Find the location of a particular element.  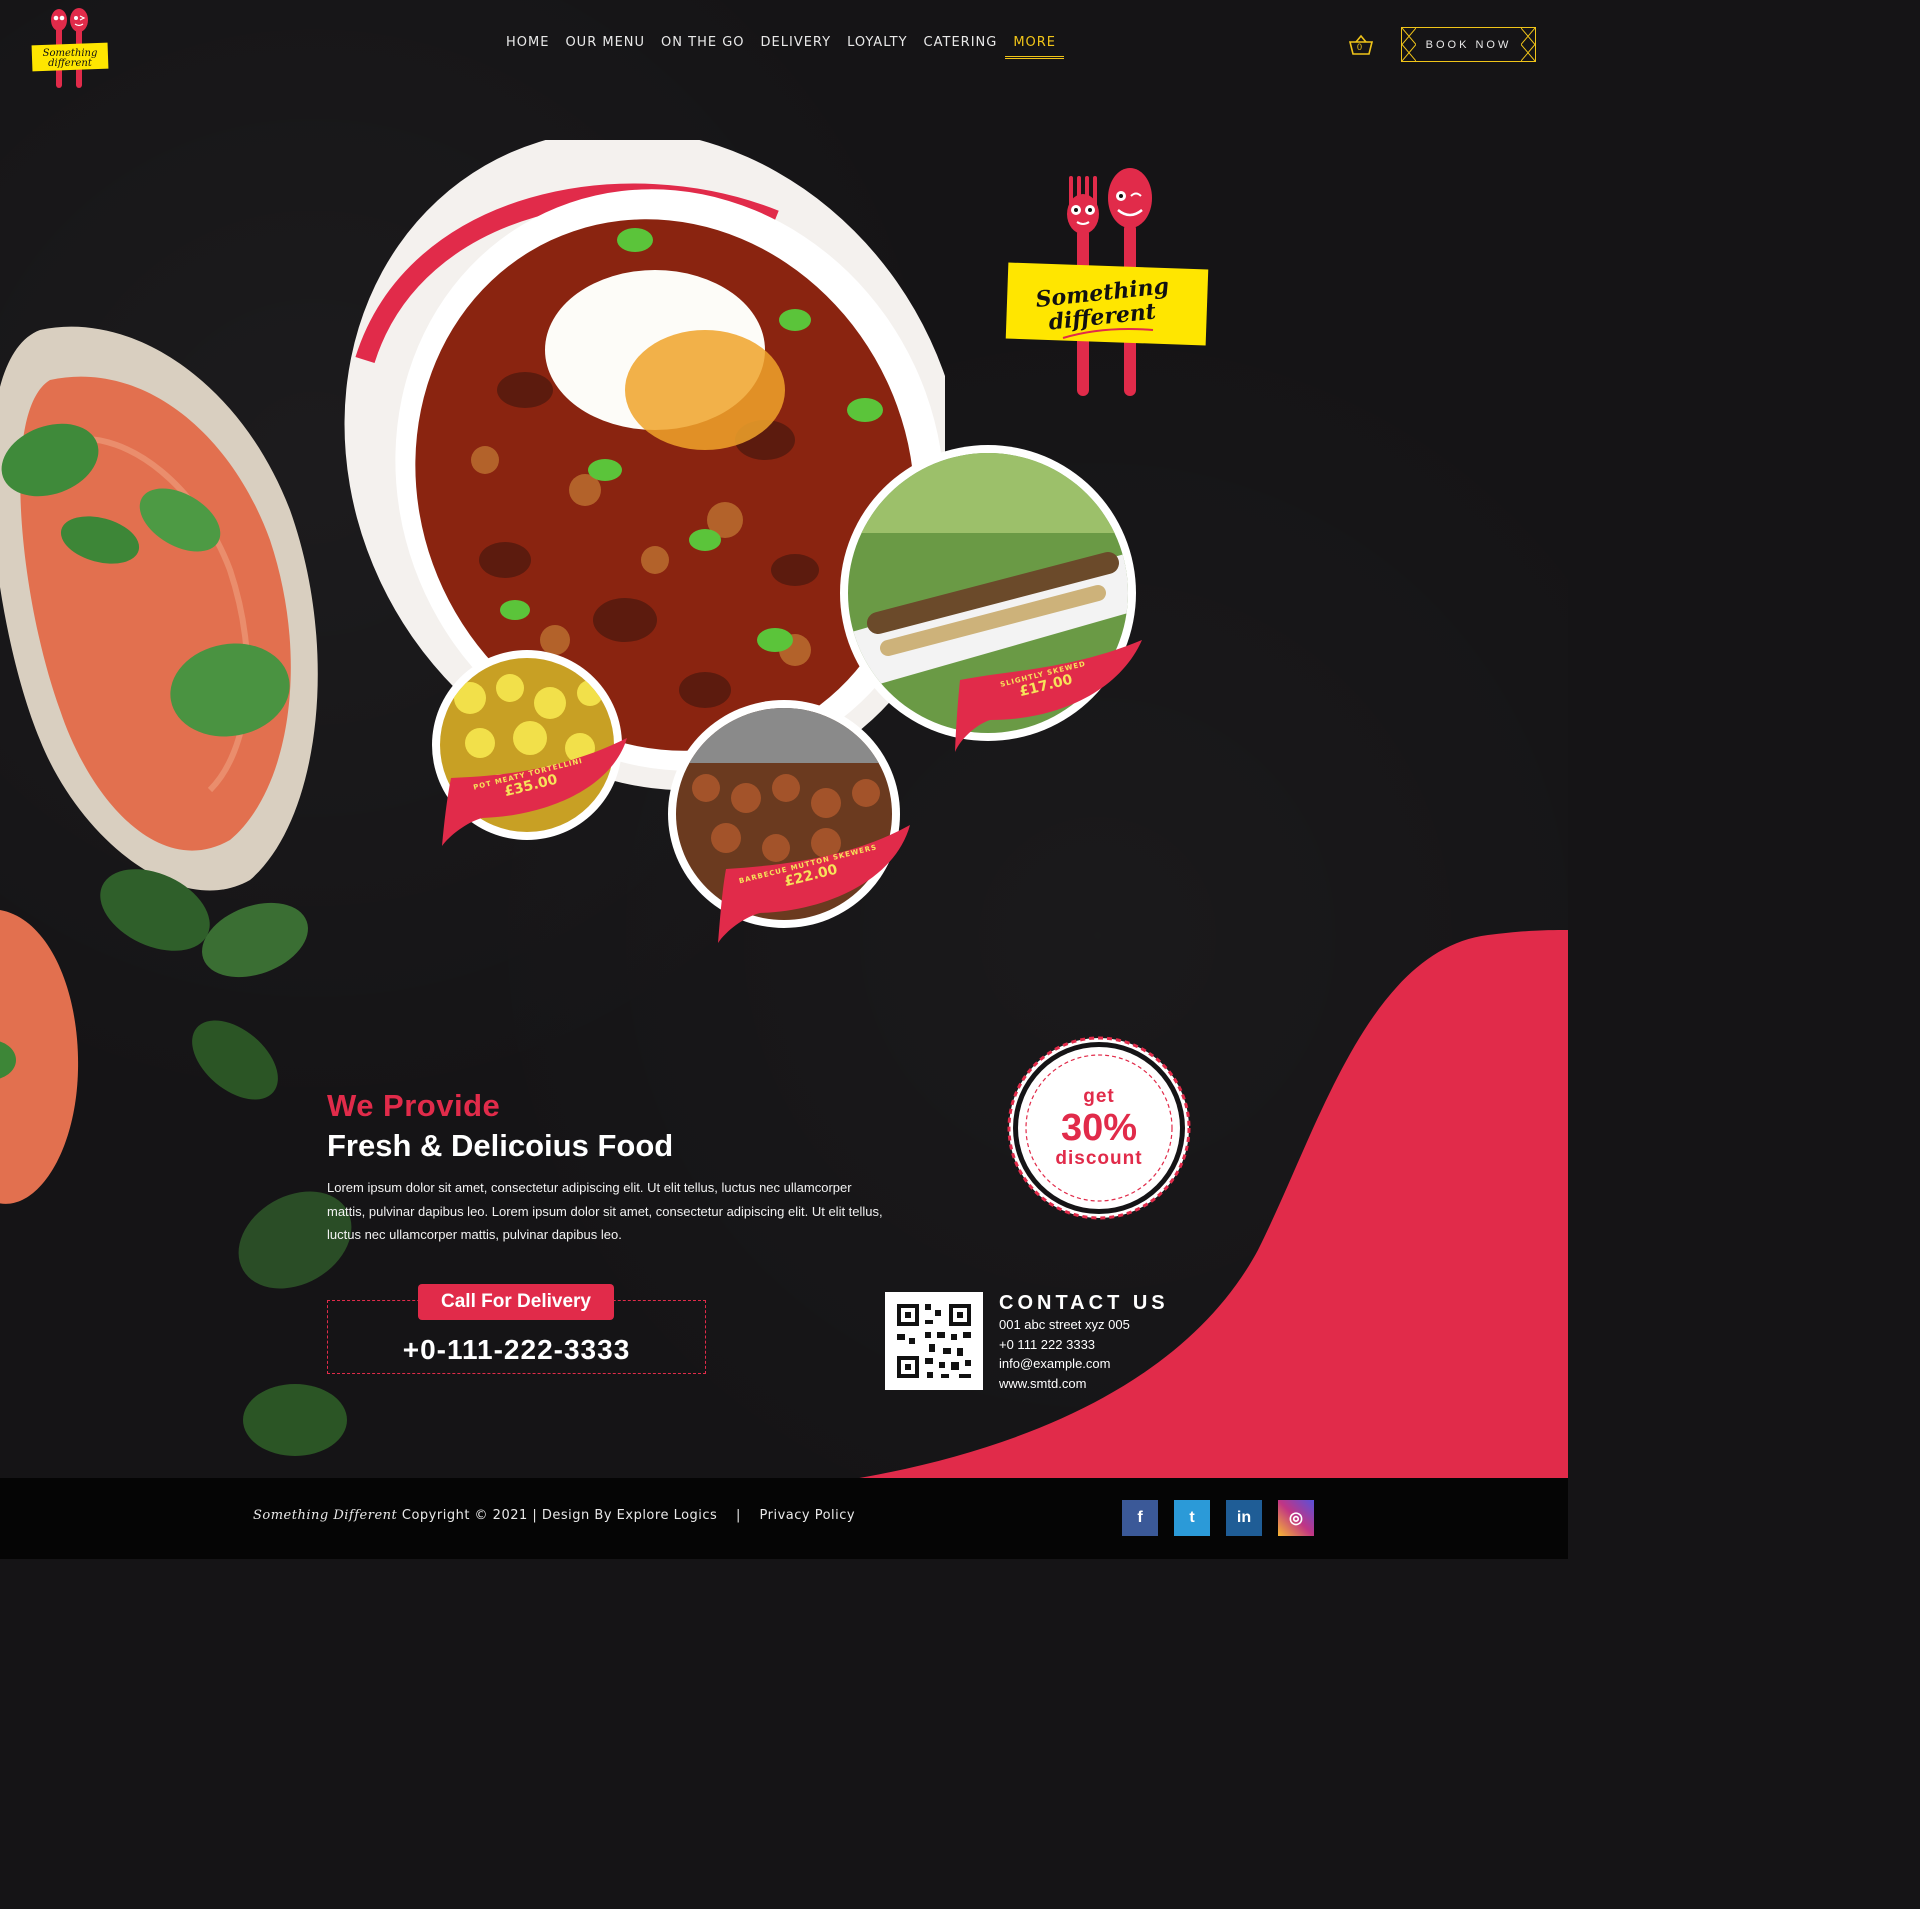

pink-wave-shape is located at coordinates (1208, 1205).